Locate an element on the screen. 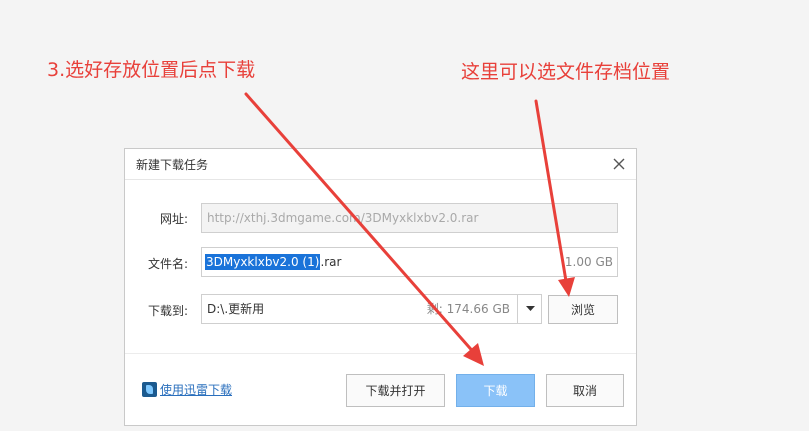 This screenshot has width=809, height=431. arrow-to-browse is located at coordinates (554, 198).